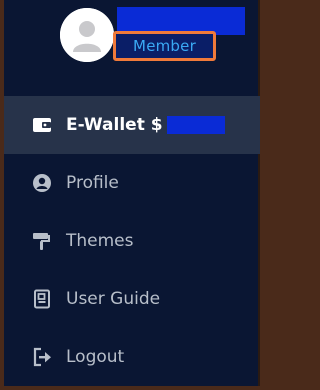 Image resolution: width=320 pixels, height=390 pixels. Describe the element at coordinates (114, 125) in the screenshot. I see `sidebar-item-label: E-Wallet $` at that location.